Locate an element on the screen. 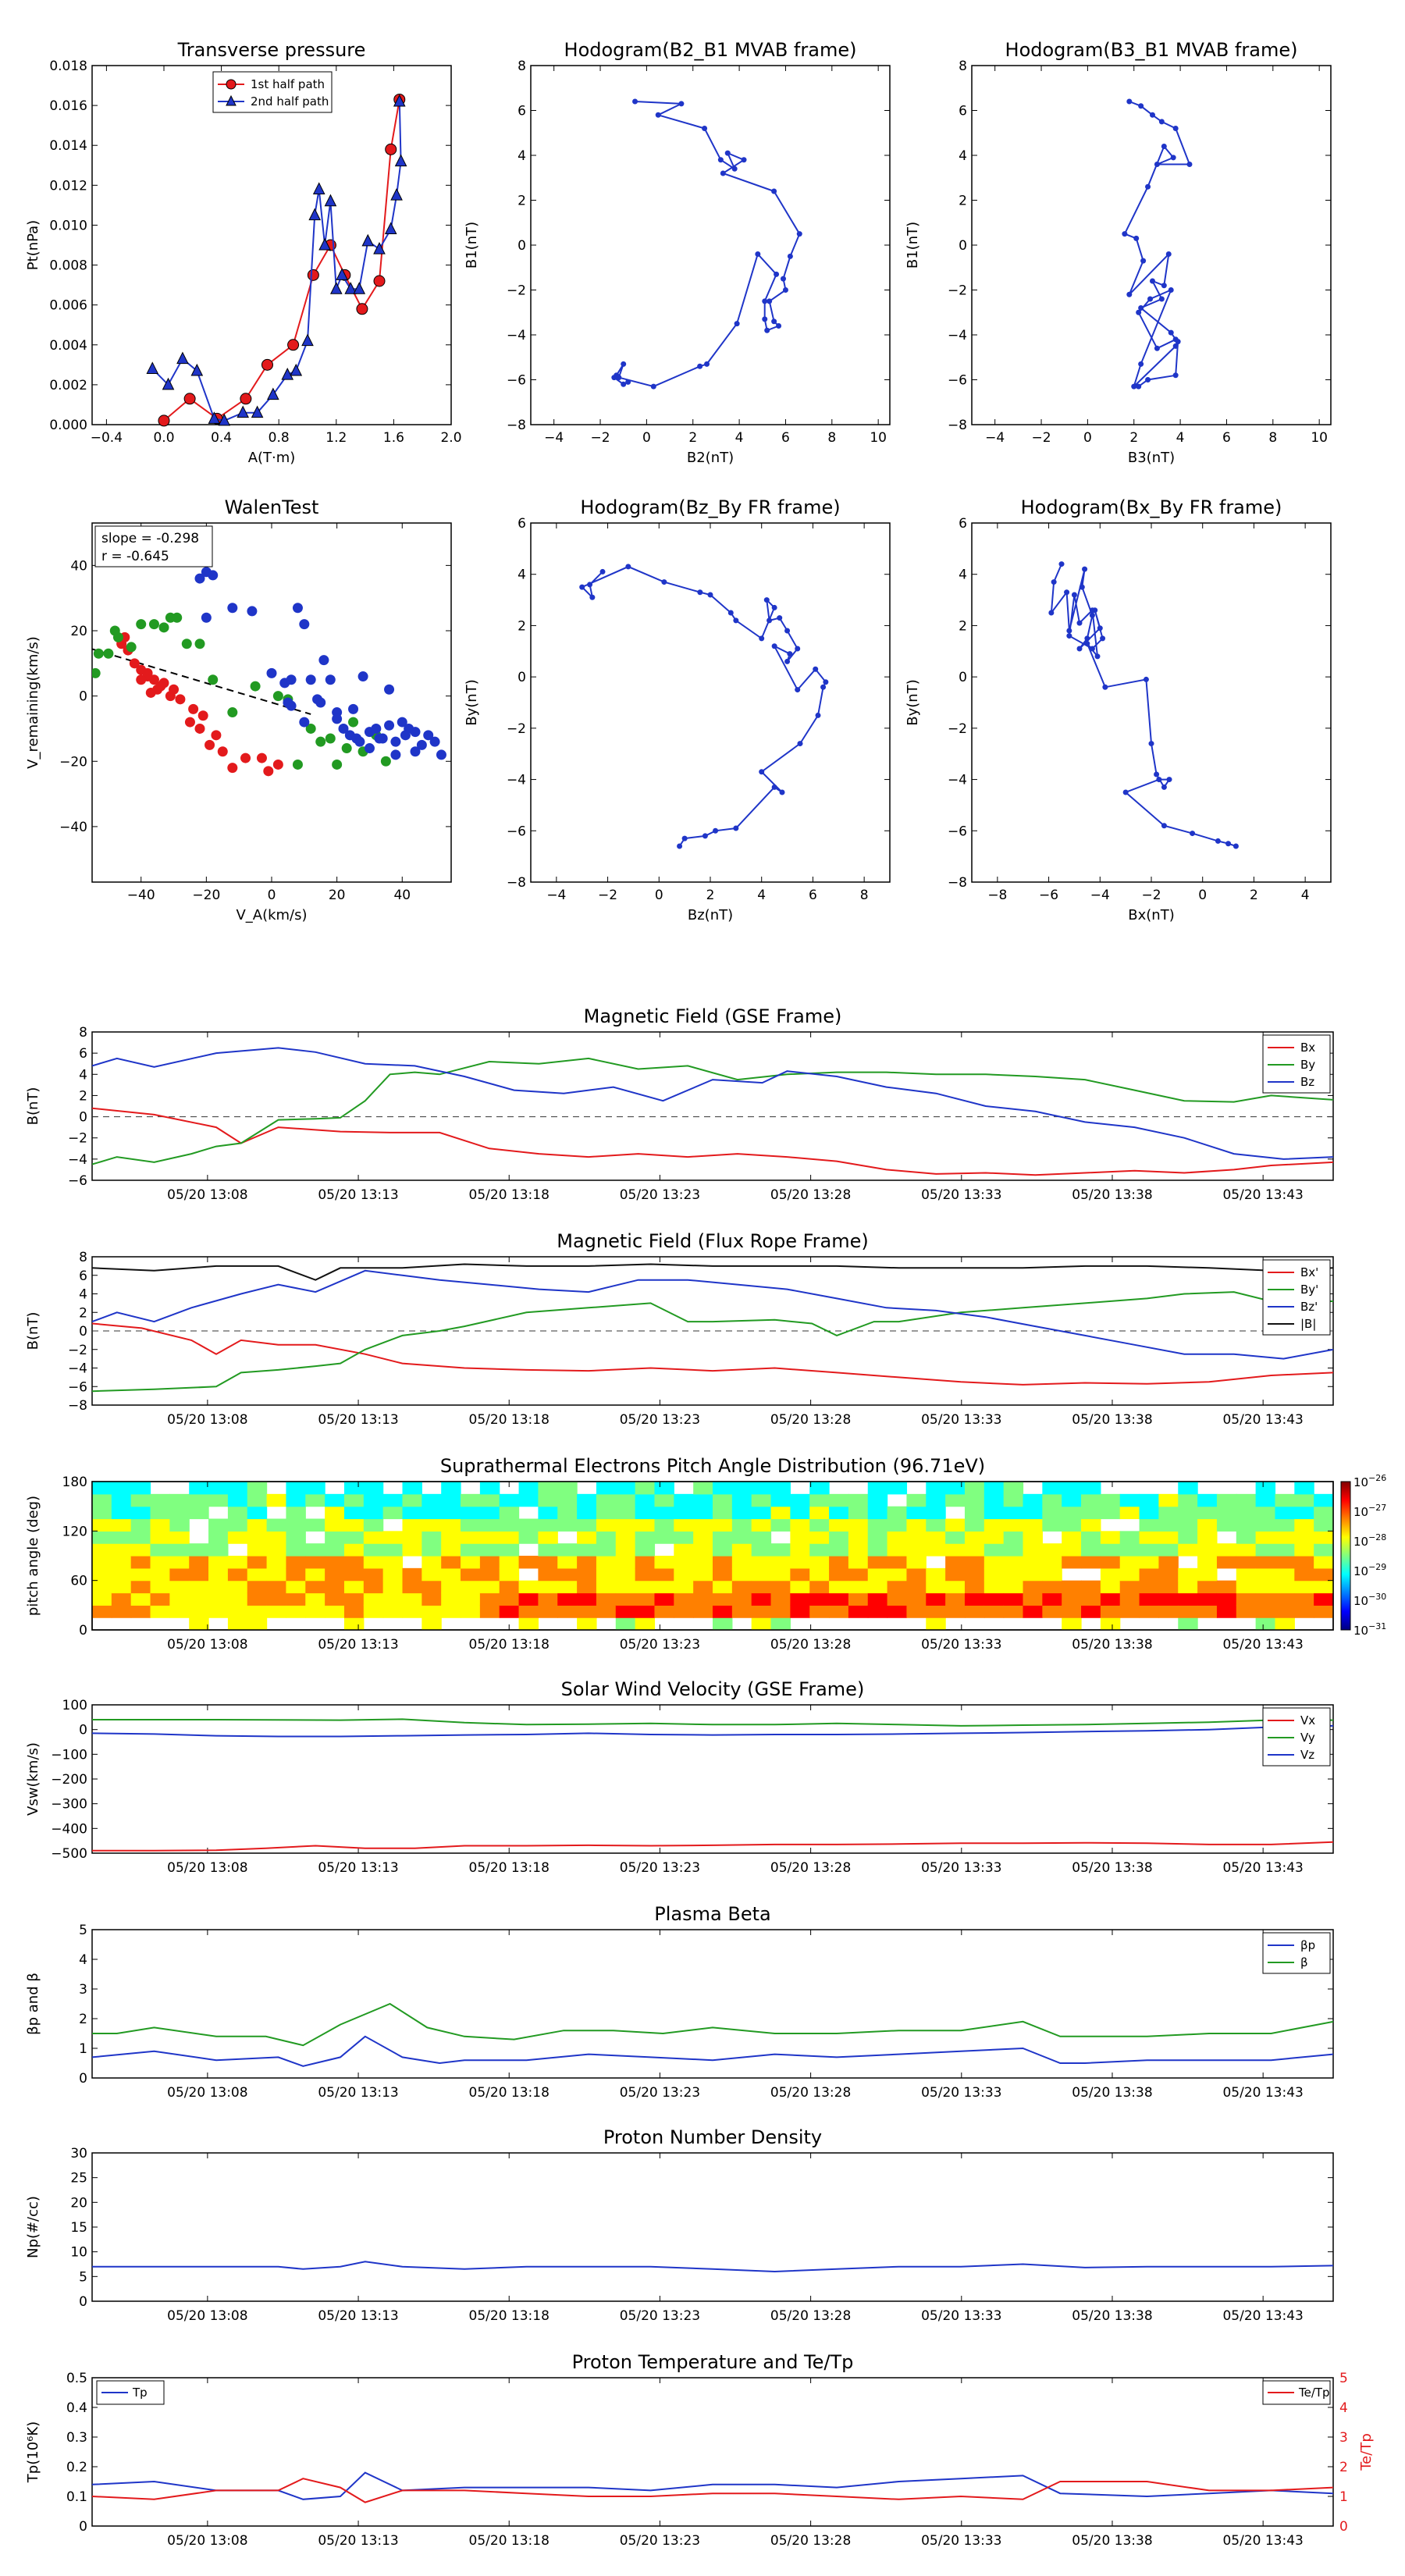 This screenshot has width=1405, height=2576. plot-frame is located at coordinates (1151, 245).